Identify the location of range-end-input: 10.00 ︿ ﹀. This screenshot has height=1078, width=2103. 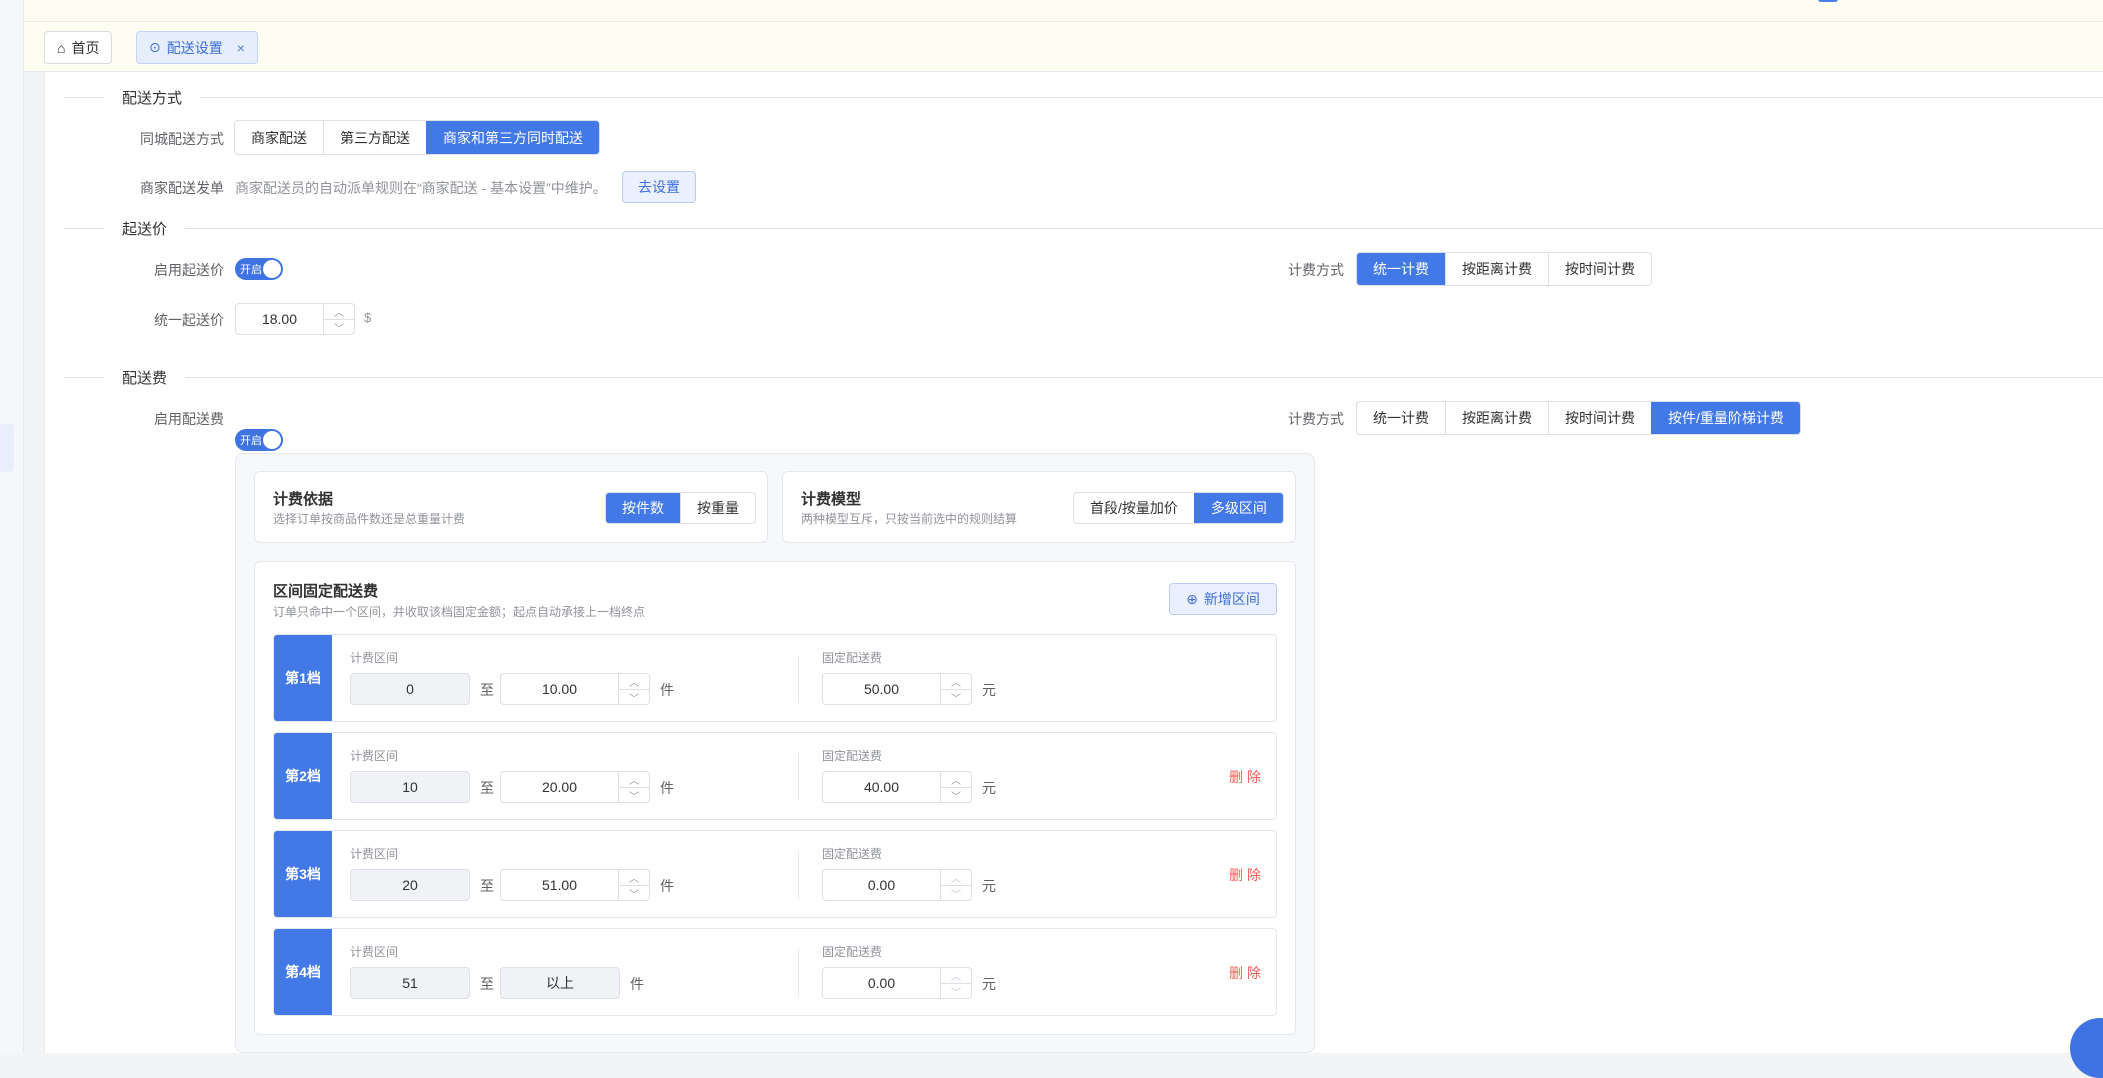
(575, 689).